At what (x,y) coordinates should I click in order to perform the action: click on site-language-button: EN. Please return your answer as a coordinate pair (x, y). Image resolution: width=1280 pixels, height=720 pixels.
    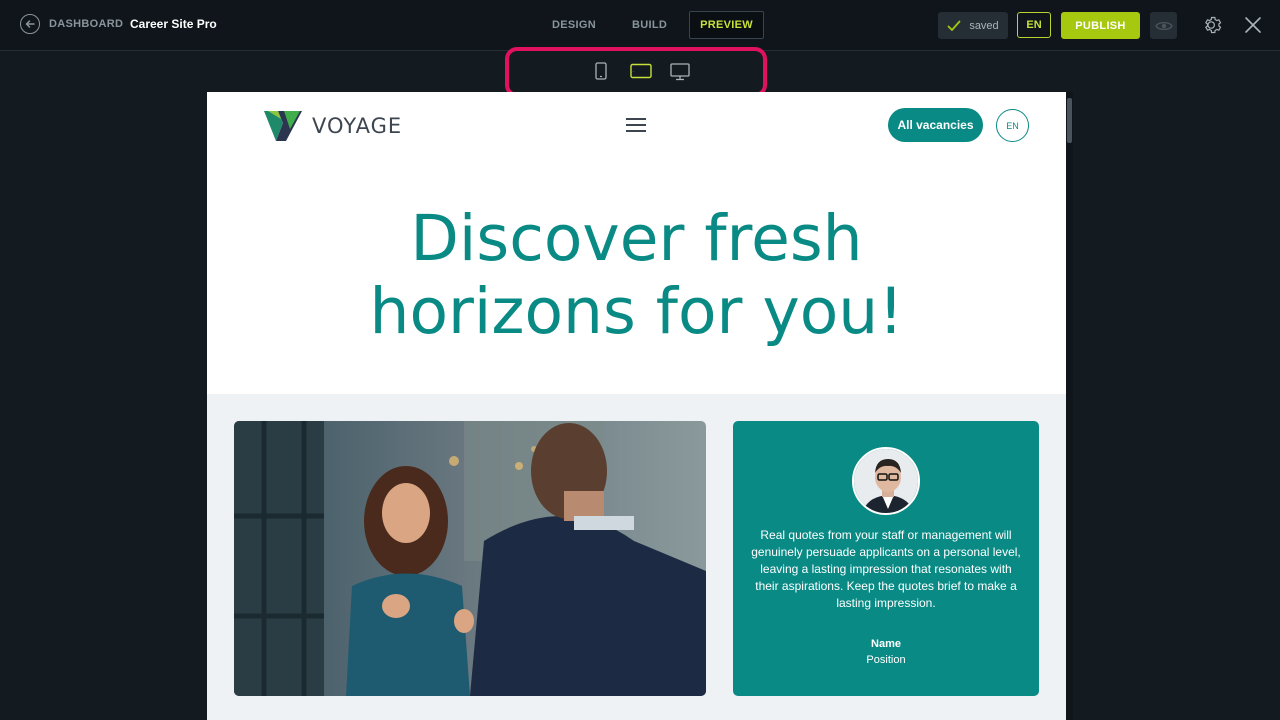
    Looking at the image, I should click on (1012, 125).